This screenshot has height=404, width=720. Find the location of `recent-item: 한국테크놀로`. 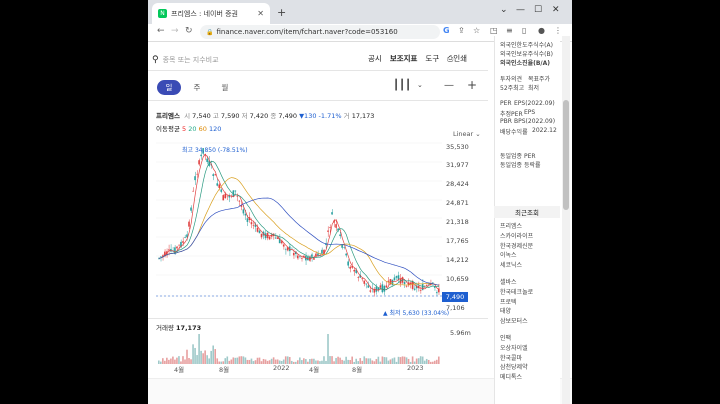

recent-item: 한국테크놀로 is located at coordinates (516, 293).